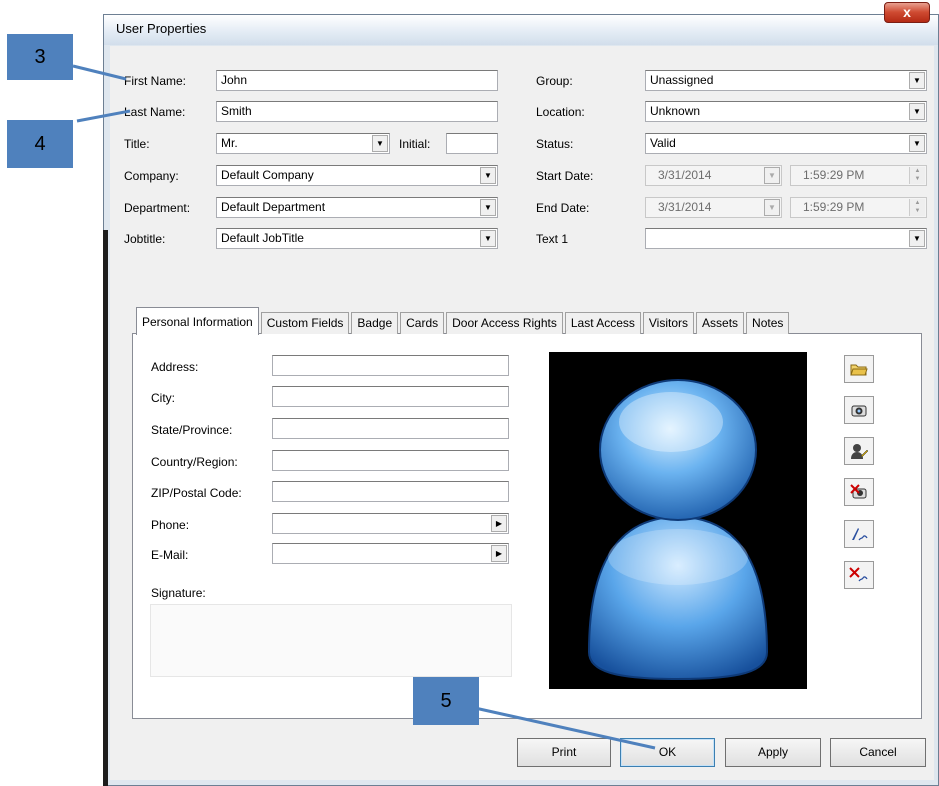 This screenshot has width=939, height=786. Describe the element at coordinates (40, 57) in the screenshot. I see `callout-3: 3` at that location.